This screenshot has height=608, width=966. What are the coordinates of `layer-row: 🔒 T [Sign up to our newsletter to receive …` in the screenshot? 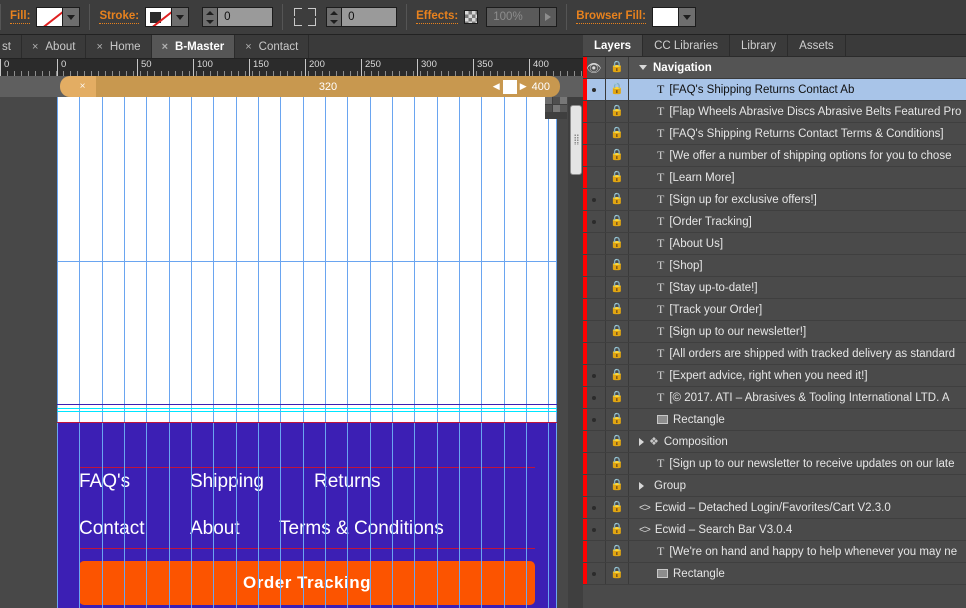 It's located at (774, 464).